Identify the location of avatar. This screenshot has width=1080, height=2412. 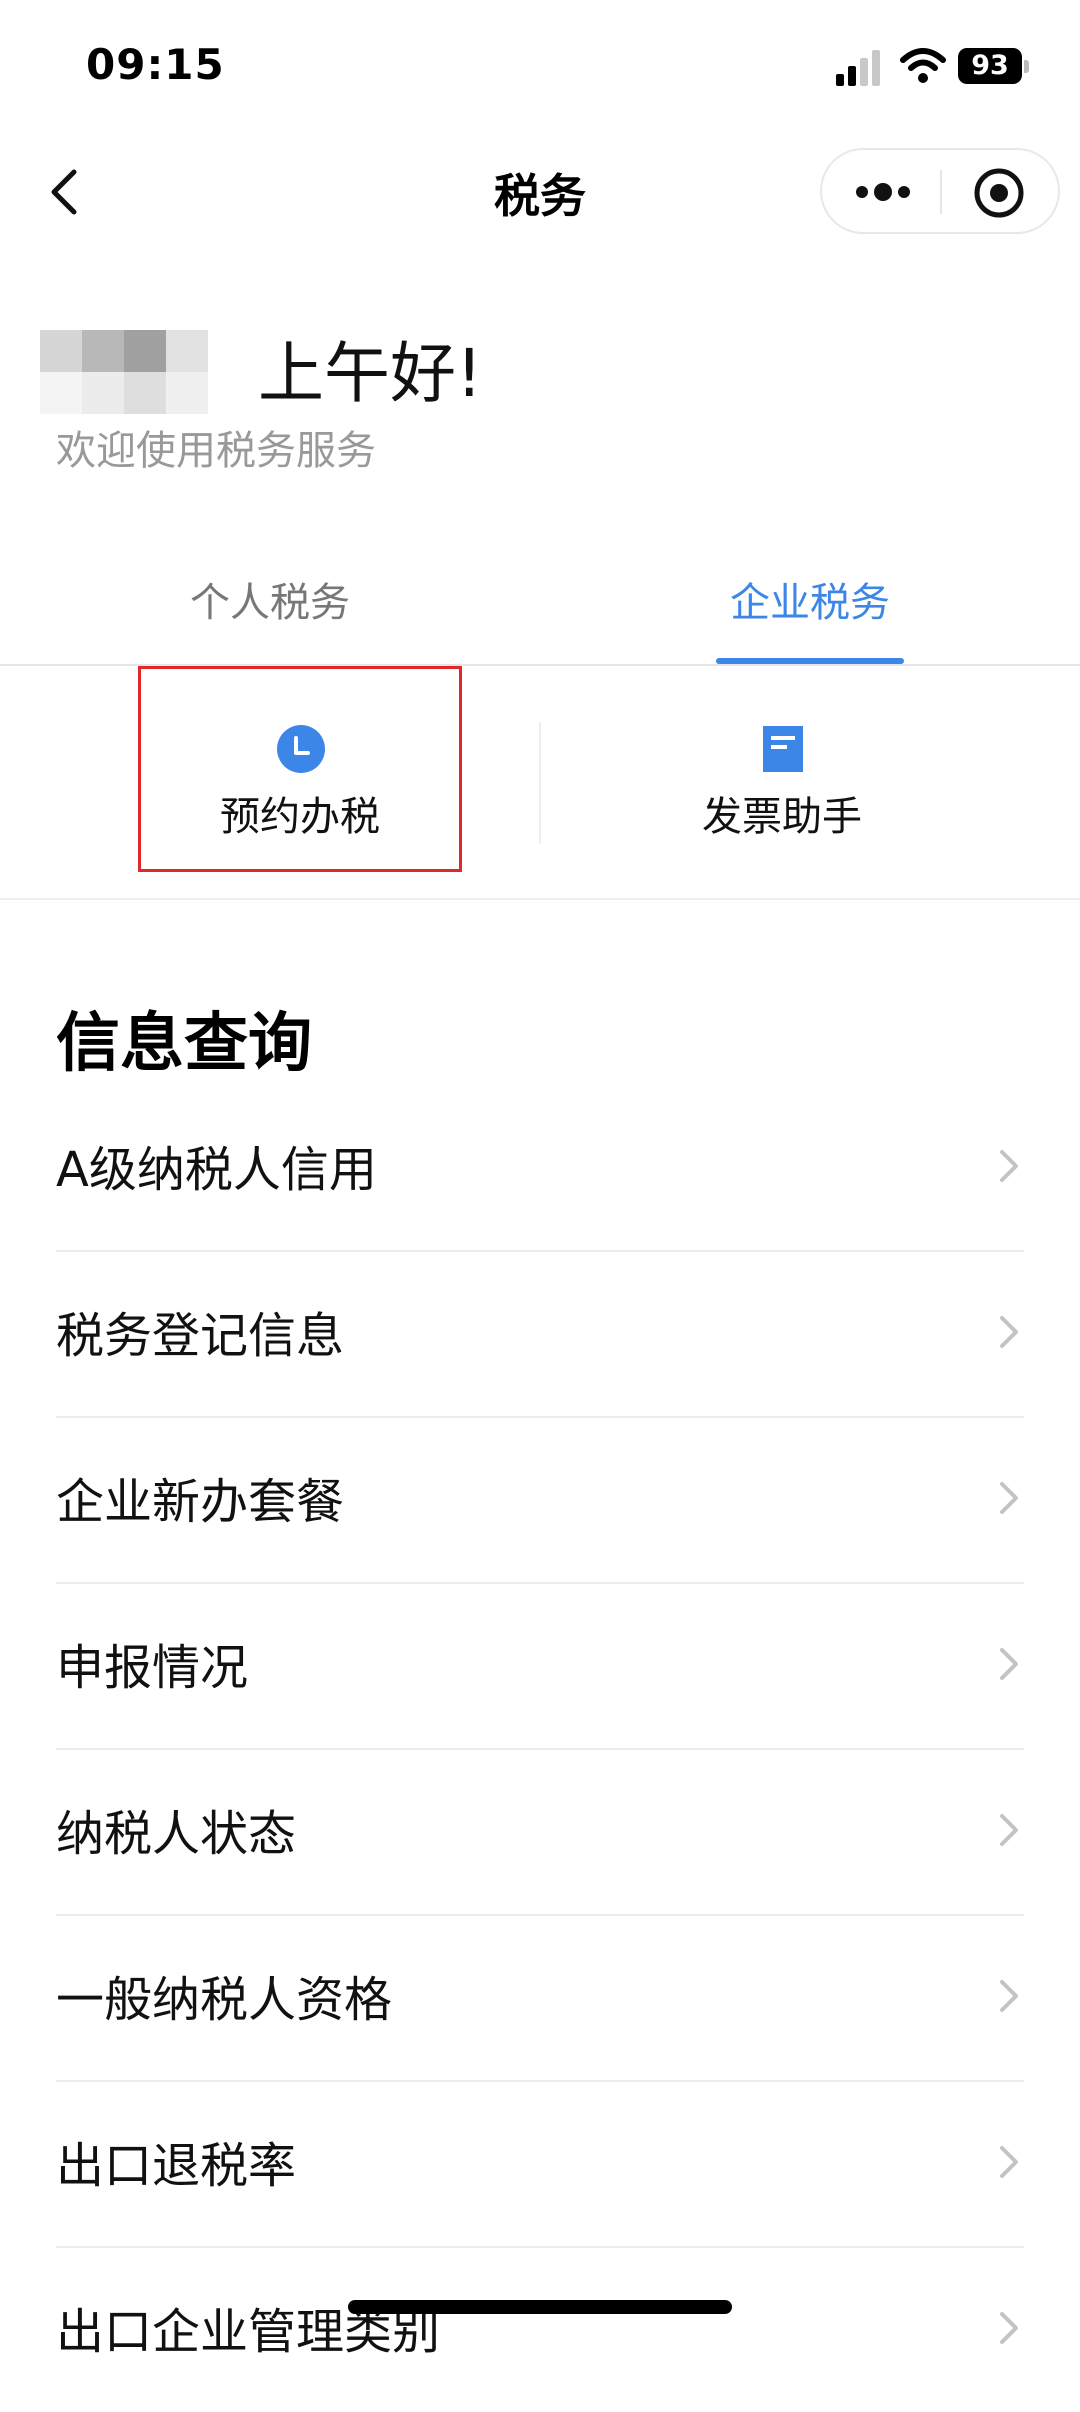
(124, 372).